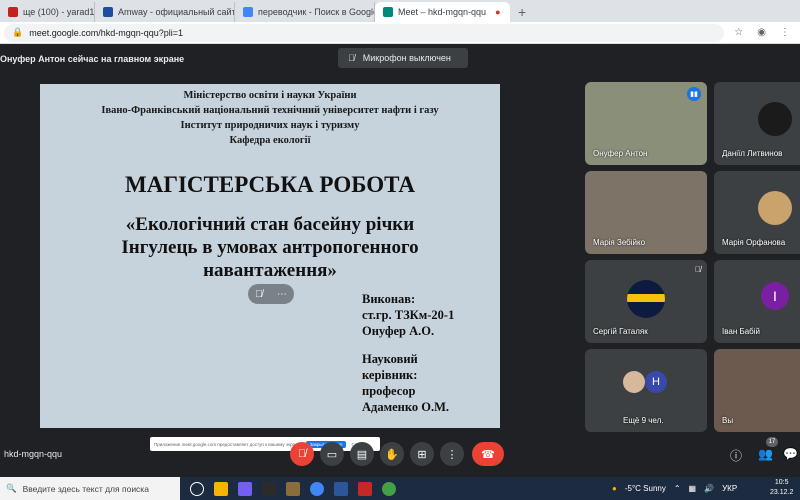  Describe the element at coordinates (709, 488) in the screenshot. I see `volume-icon: 🔊` at that location.